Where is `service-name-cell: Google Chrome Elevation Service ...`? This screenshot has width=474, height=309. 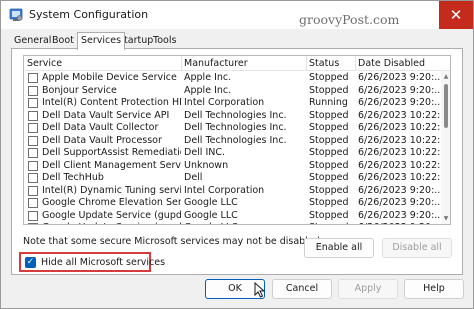
service-name-cell: Google Chrome Elevation Service ... is located at coordinates (111, 202).